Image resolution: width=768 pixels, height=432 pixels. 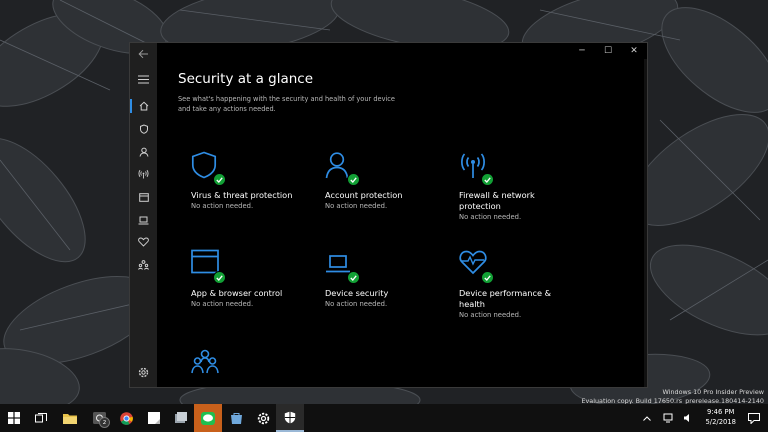 I want to click on scrollbar-track, so click(x=645, y=223).